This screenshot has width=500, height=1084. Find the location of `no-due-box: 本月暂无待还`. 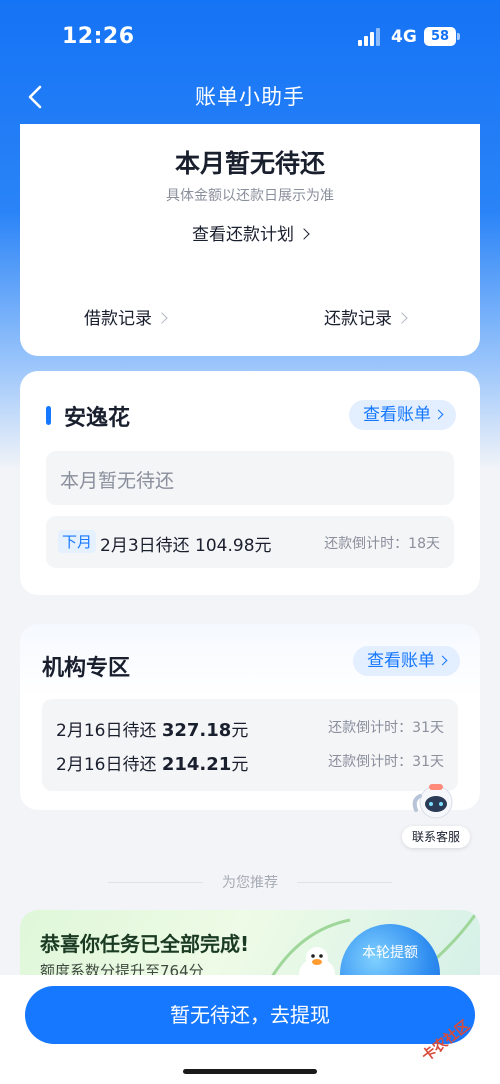

no-due-box: 本月暂无待还 is located at coordinates (250, 478).